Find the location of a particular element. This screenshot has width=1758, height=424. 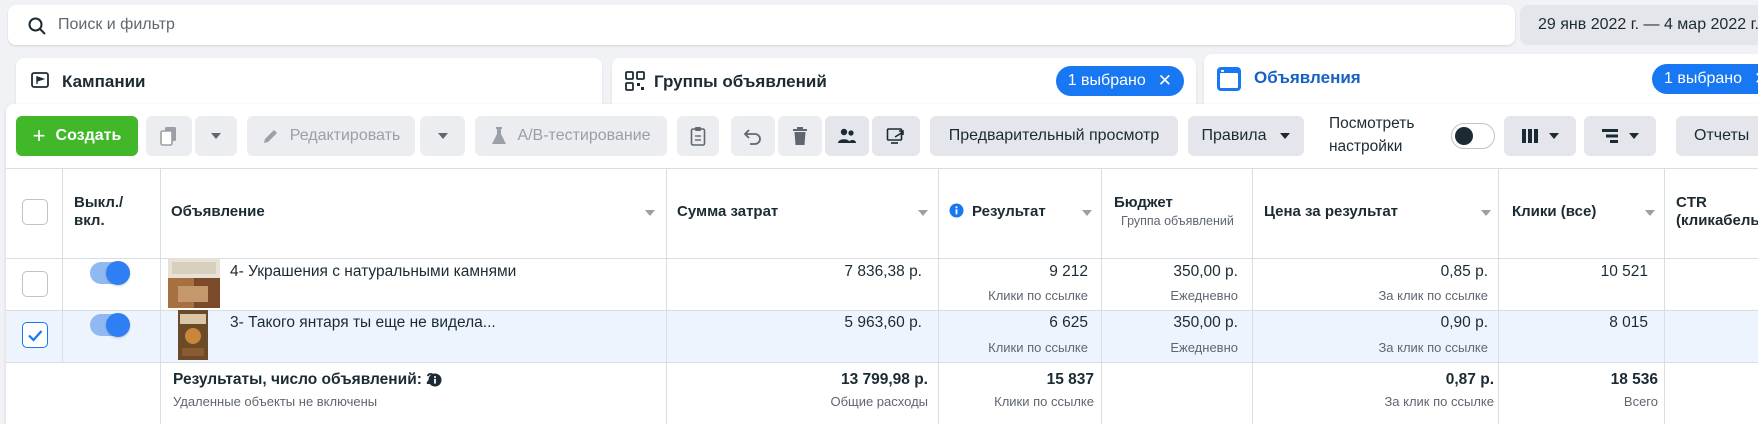

row-checkbox-checked is located at coordinates (35, 335).